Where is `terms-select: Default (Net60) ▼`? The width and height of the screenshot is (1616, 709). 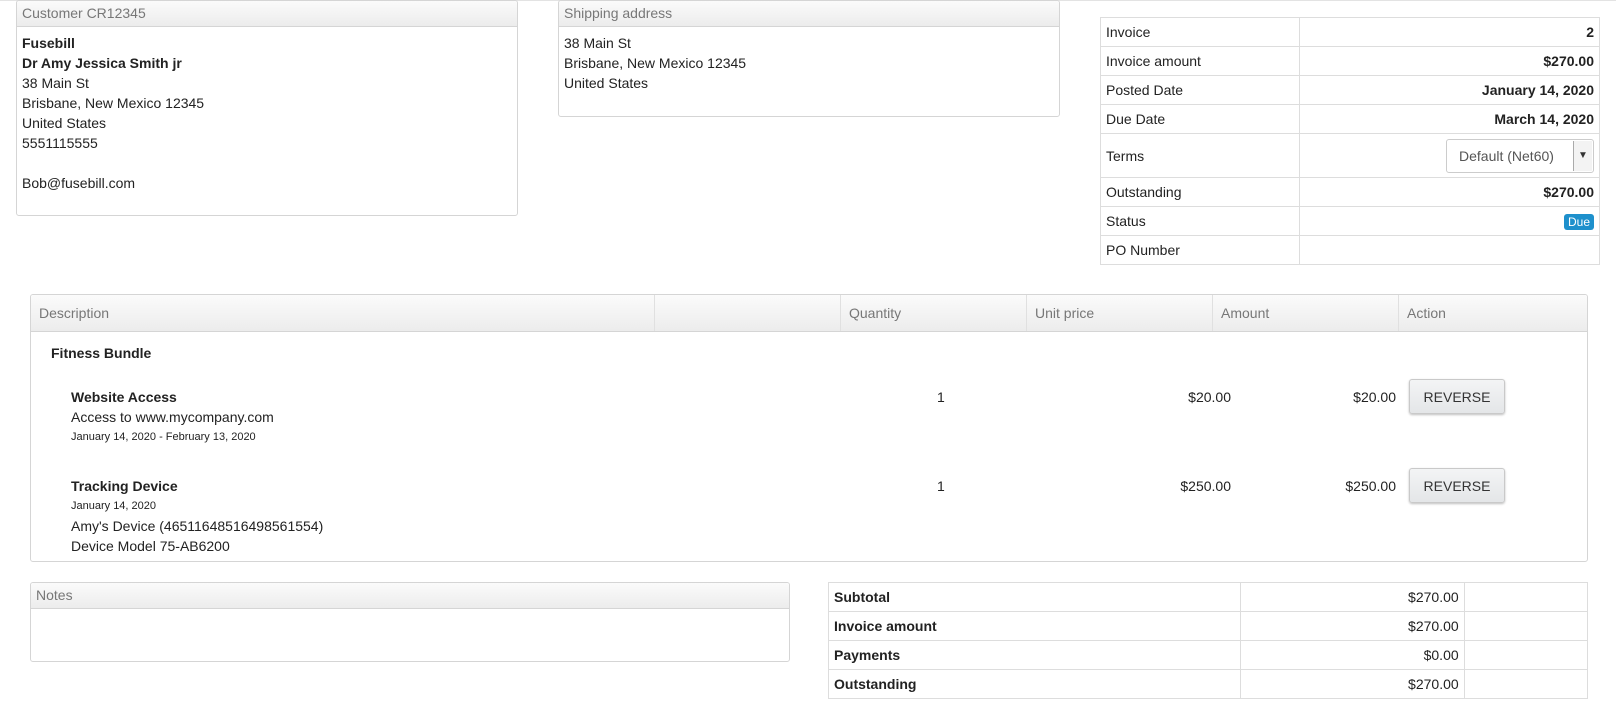 terms-select: Default (Net60) ▼ is located at coordinates (1520, 155).